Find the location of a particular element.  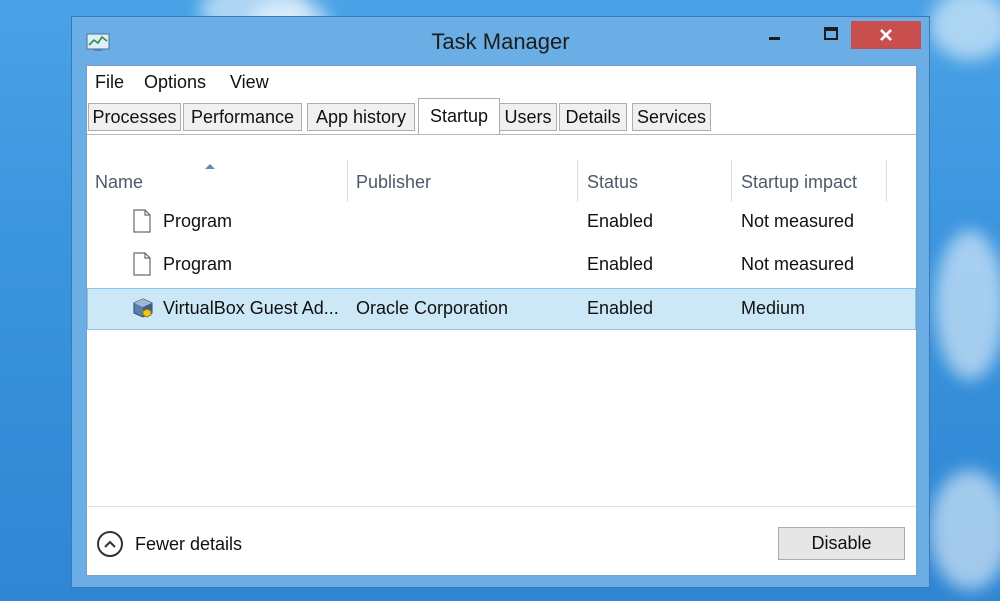

maximize-icon is located at coordinates (831, 33).